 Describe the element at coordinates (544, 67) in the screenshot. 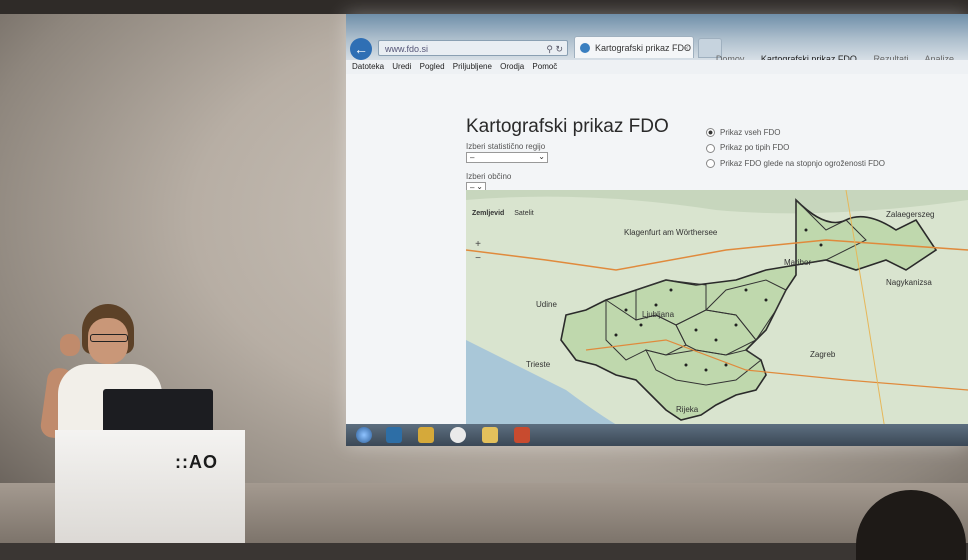

I see `menu-pomoc: Pomoč` at that location.